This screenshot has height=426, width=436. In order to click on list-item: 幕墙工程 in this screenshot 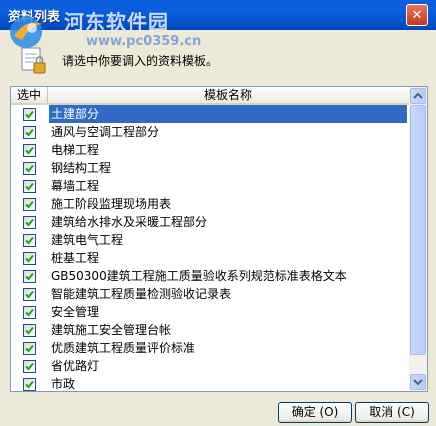, I will do `click(210, 186)`.